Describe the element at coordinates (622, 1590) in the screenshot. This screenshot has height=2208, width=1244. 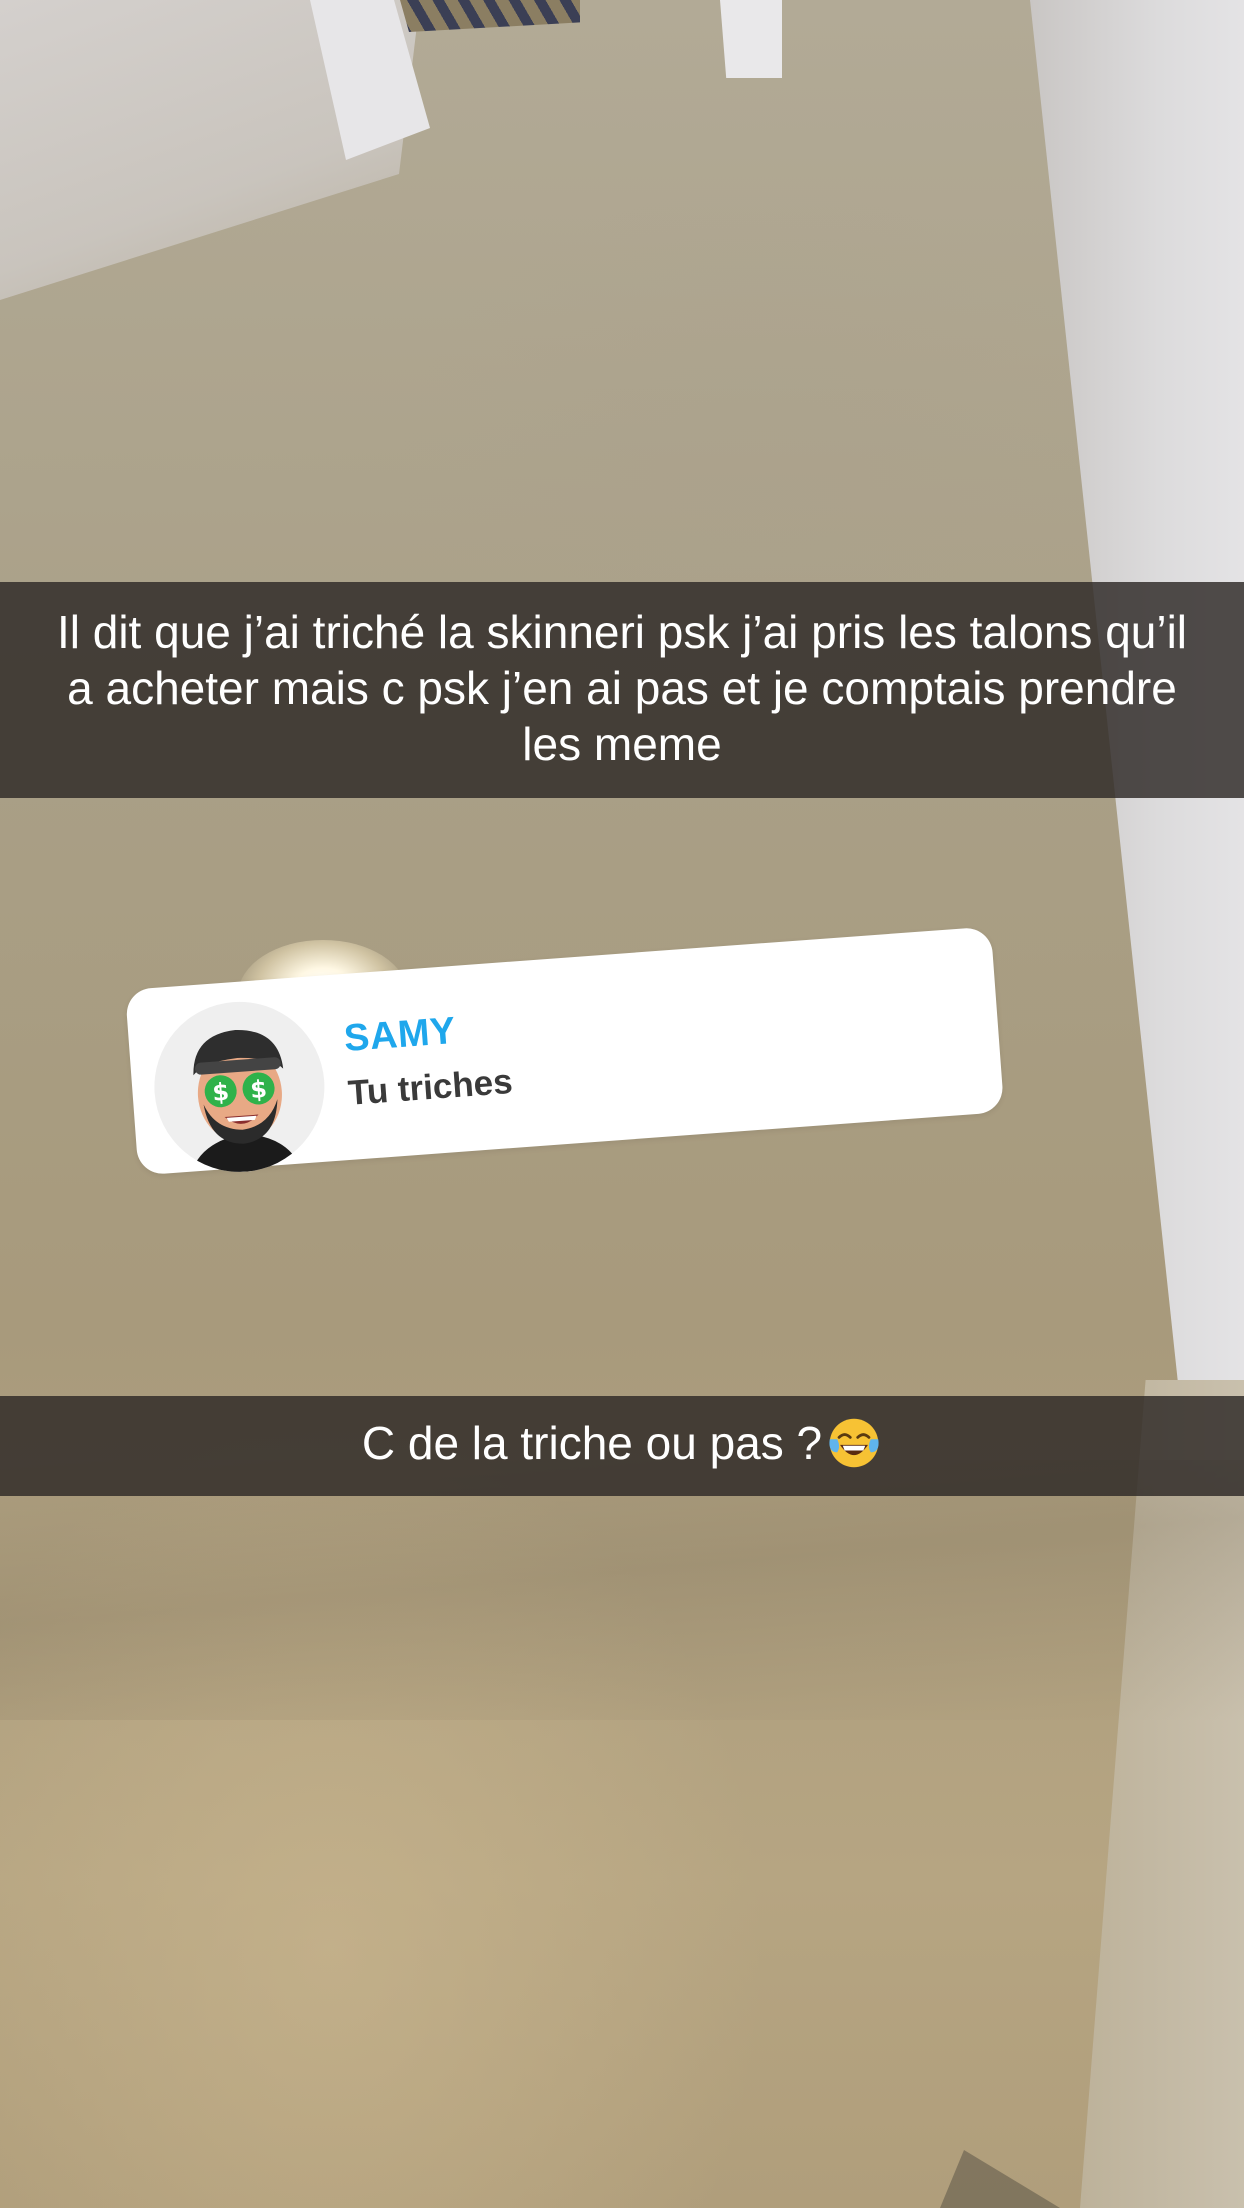
I see `wall-shadow` at that location.